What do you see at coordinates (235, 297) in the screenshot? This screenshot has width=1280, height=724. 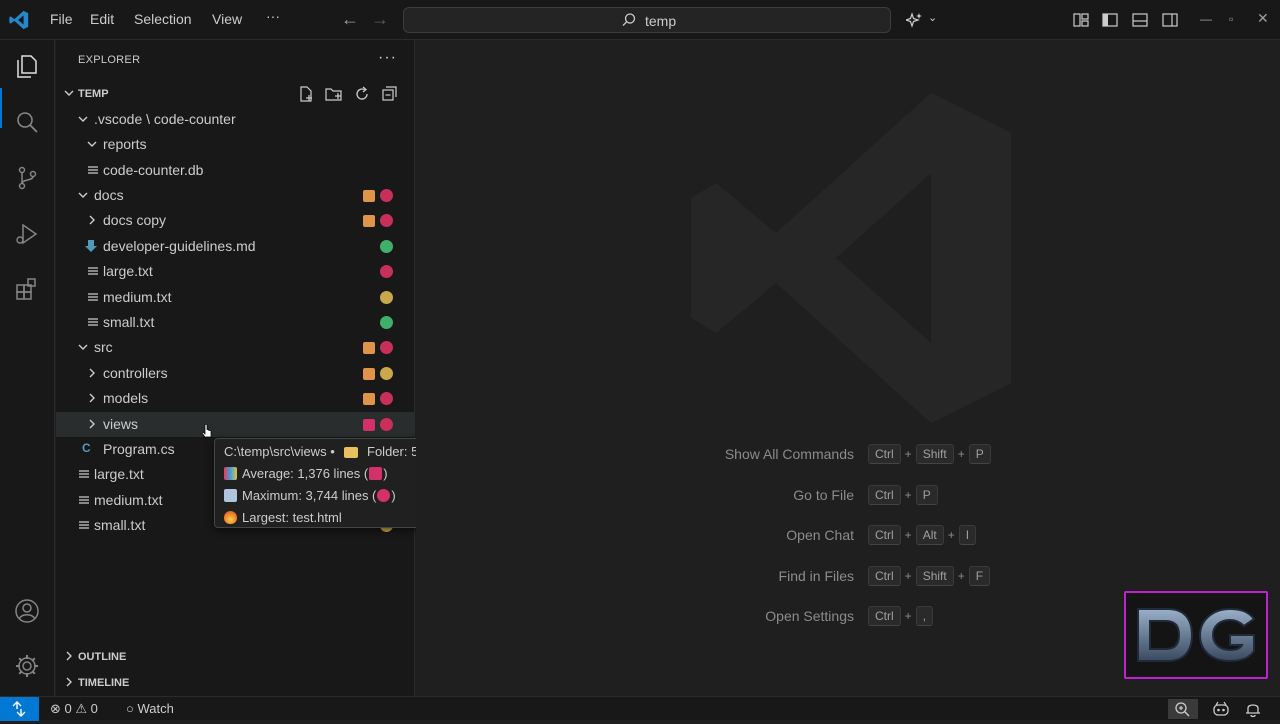 I see `tree-file-medium-txt-docs: medium.txt` at bounding box center [235, 297].